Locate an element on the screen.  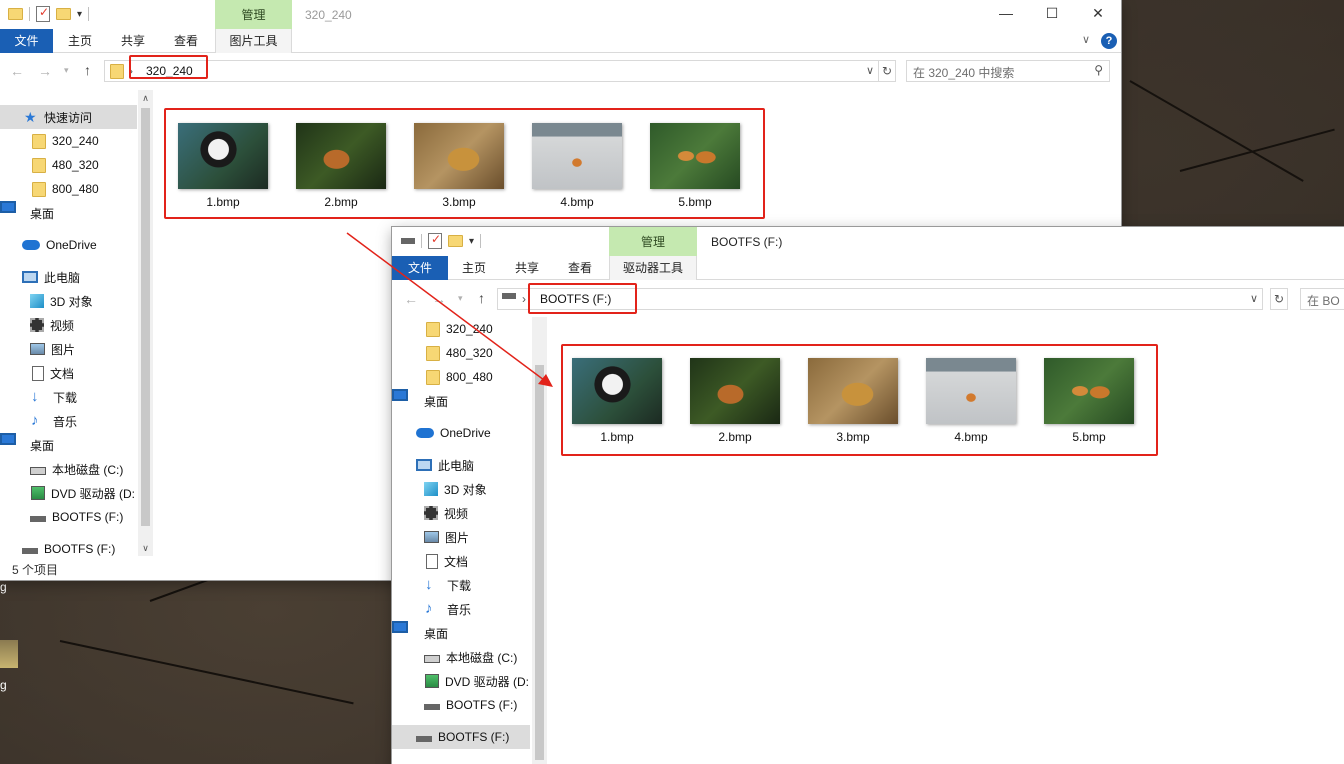
annotation-arrow is located at coordinates (449, 309).